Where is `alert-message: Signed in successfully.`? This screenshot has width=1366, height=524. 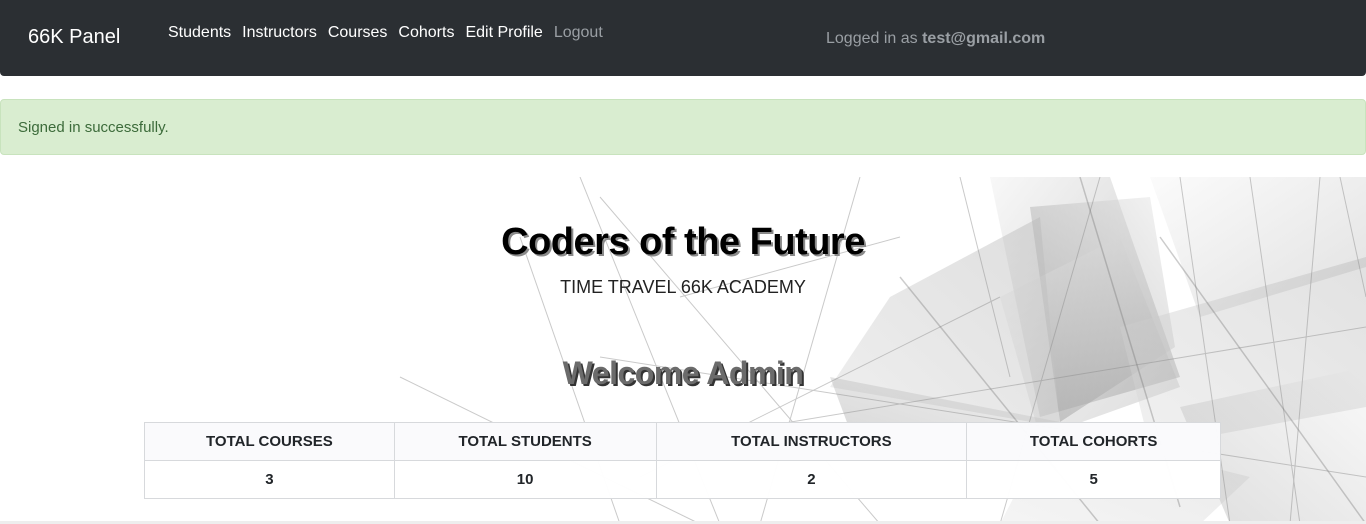
alert-message: Signed in successfully. is located at coordinates (93, 127).